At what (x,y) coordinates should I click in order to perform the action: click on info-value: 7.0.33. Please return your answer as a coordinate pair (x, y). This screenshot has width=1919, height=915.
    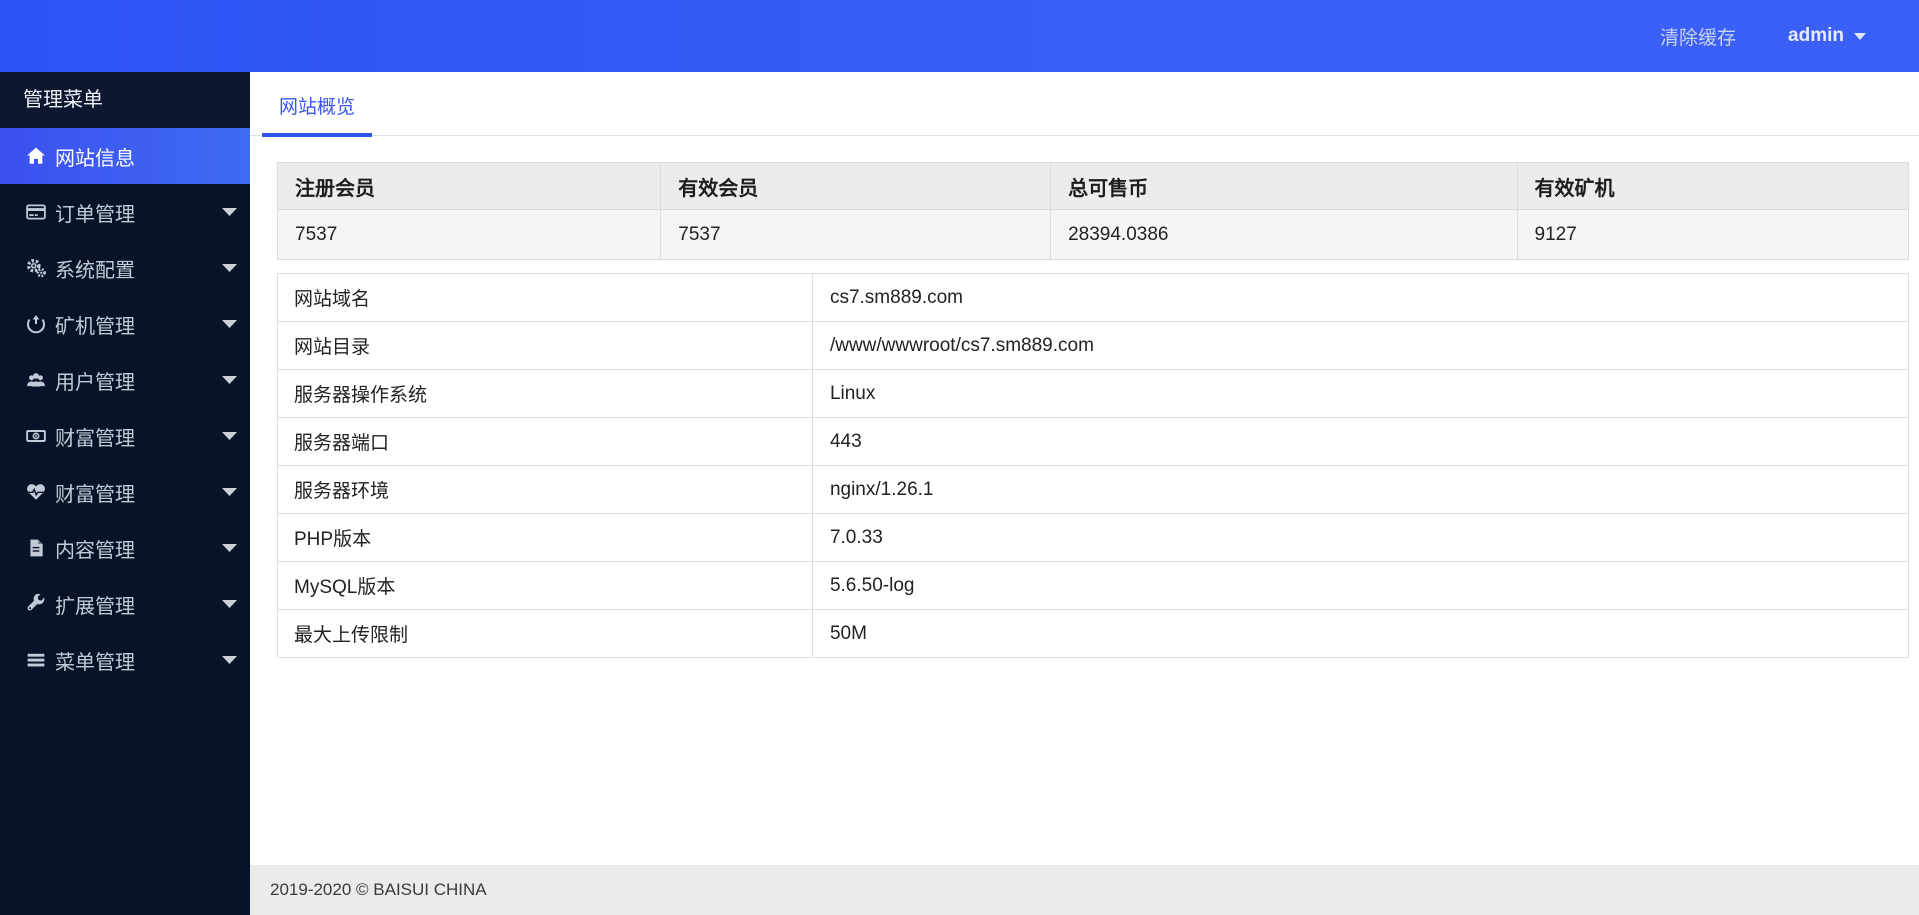
    Looking at the image, I should click on (1360, 537).